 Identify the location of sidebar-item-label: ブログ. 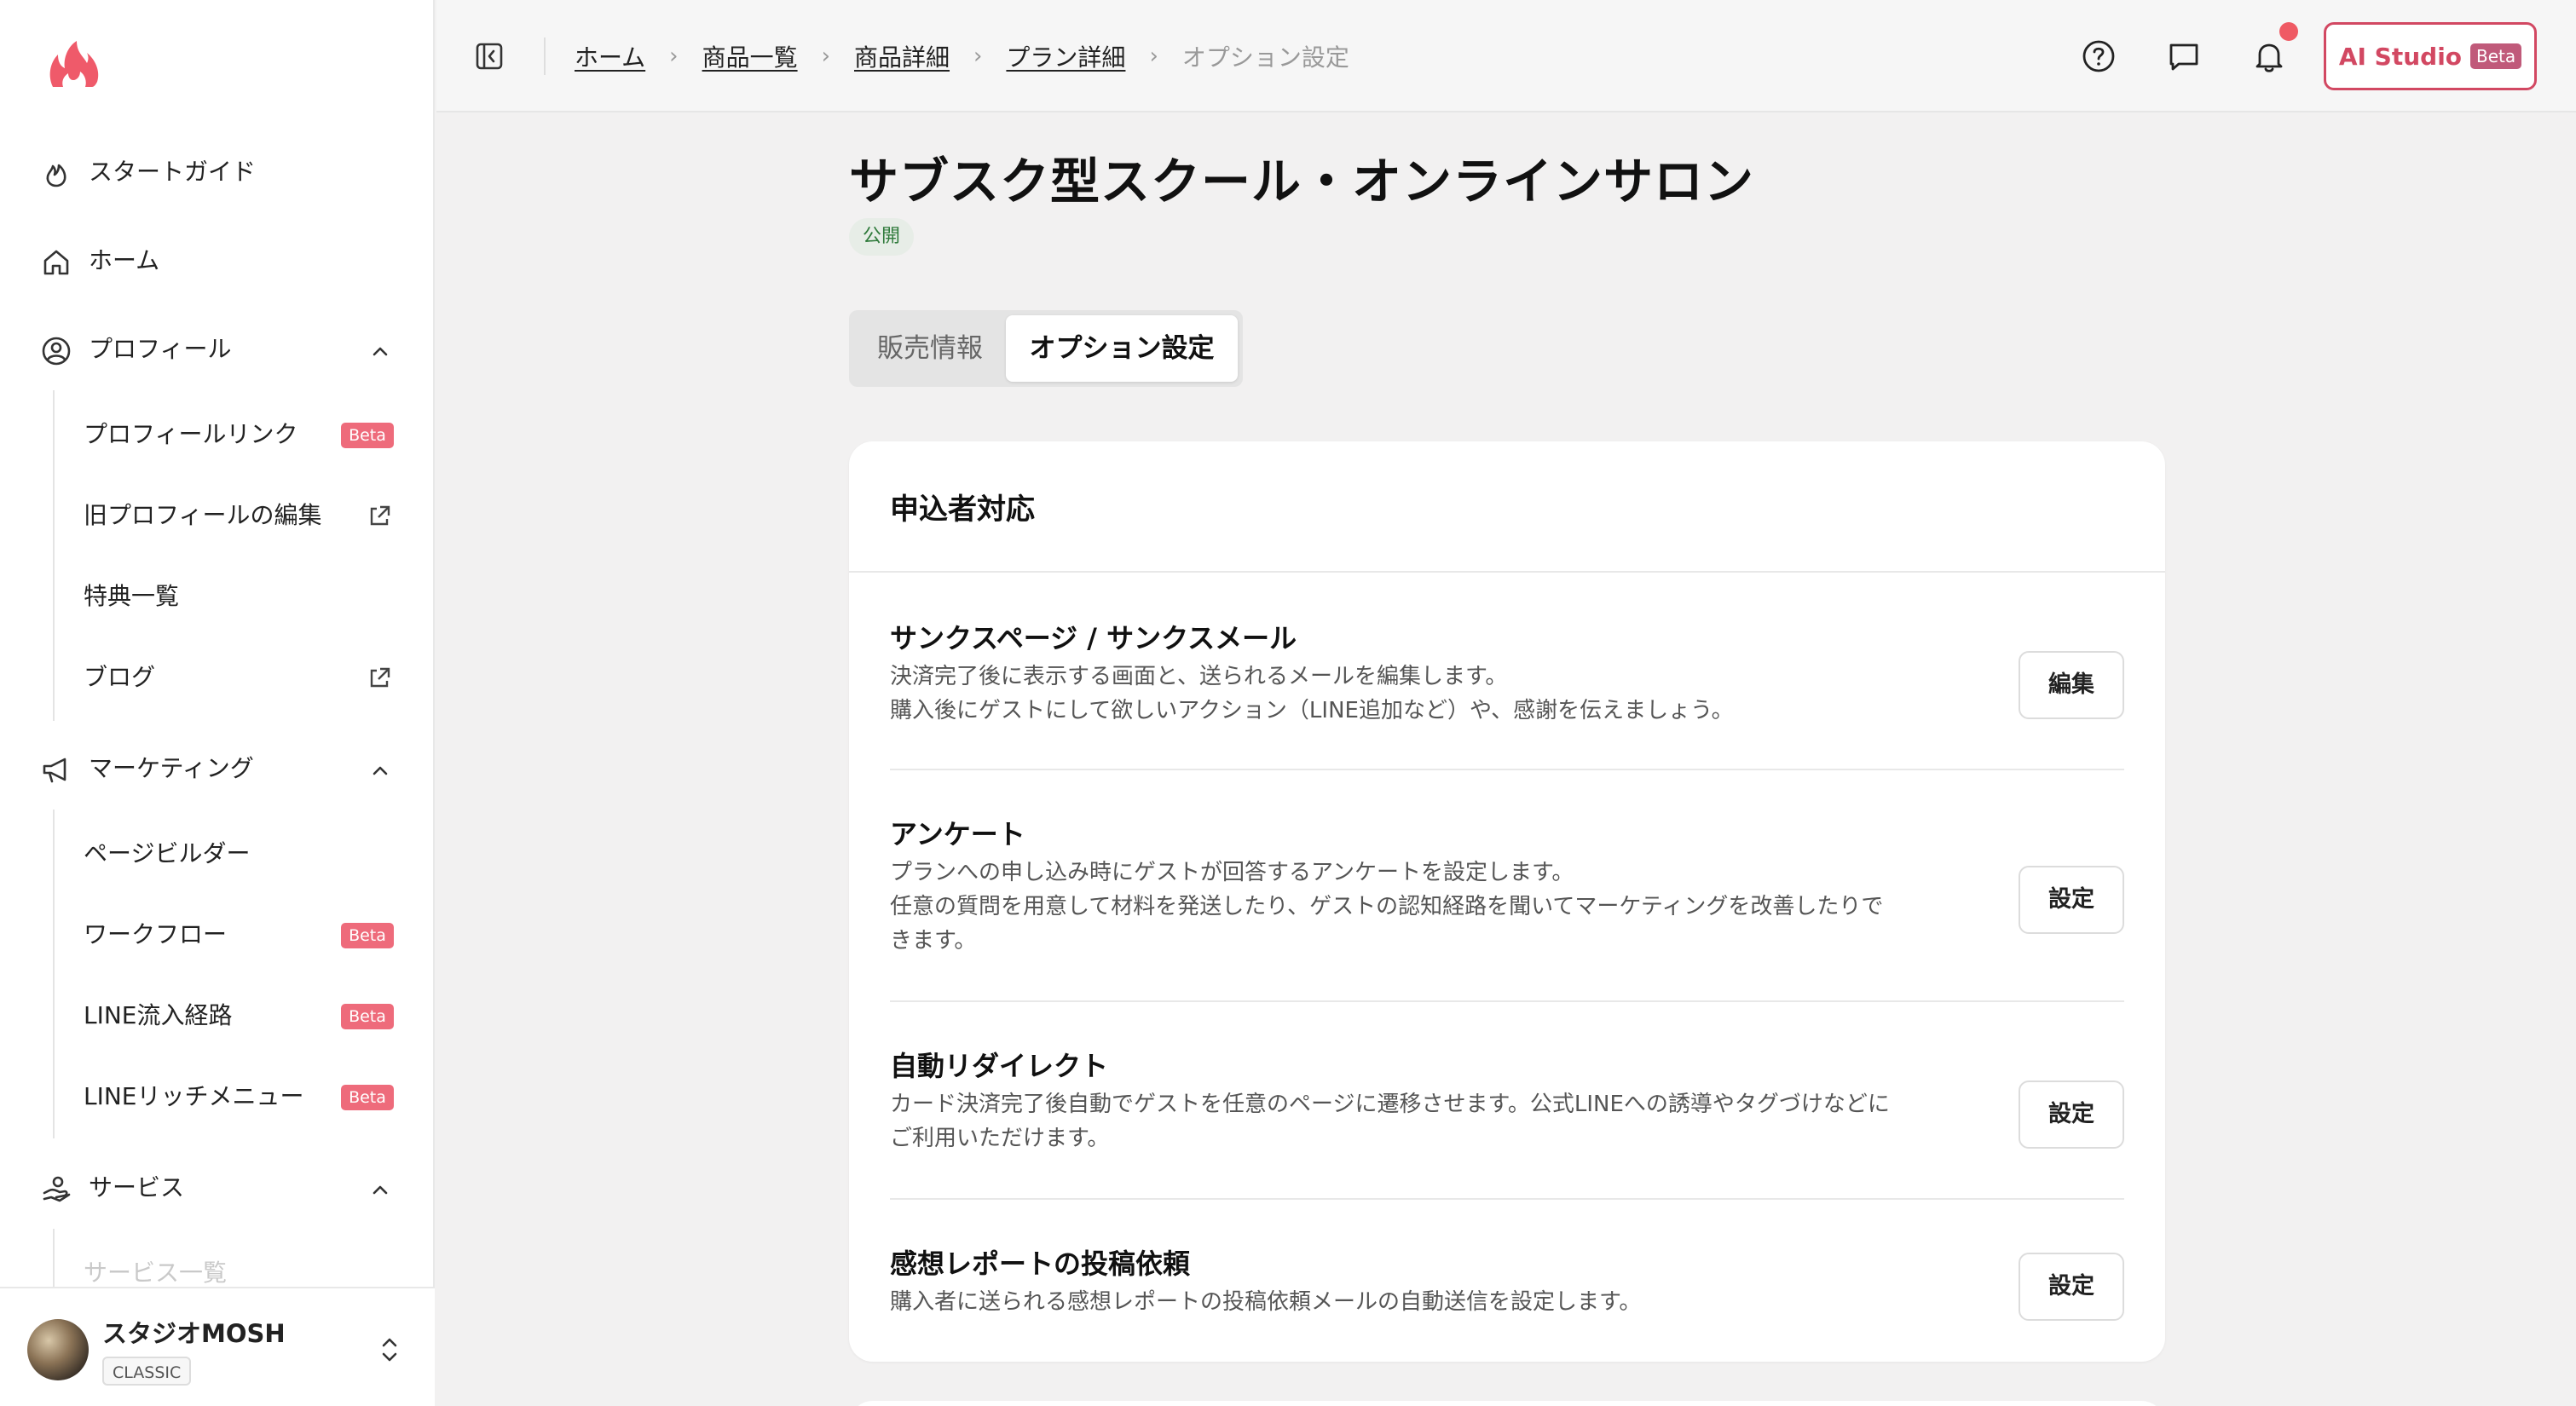
(120, 677).